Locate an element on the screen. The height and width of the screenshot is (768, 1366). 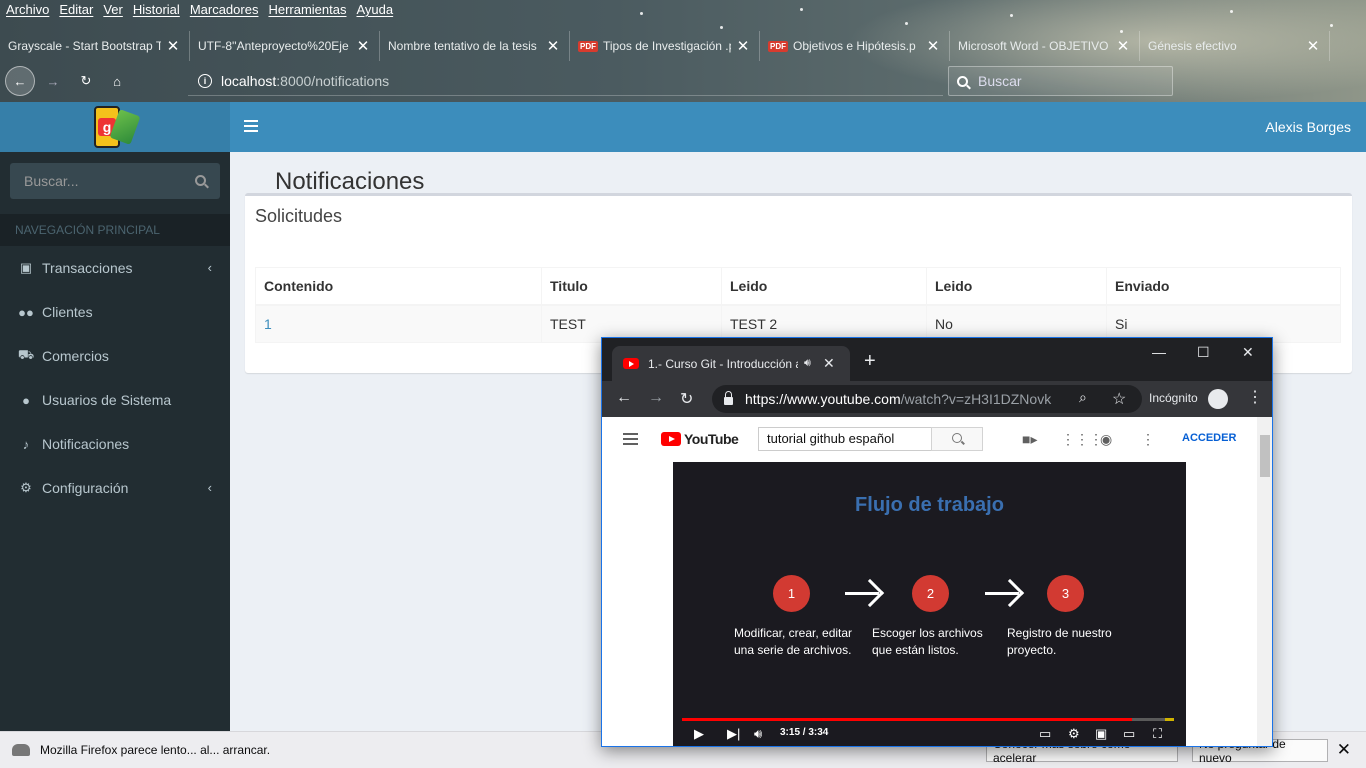
sidebar-item-clientes: ●● Clientes is located at coordinates (115, 312).